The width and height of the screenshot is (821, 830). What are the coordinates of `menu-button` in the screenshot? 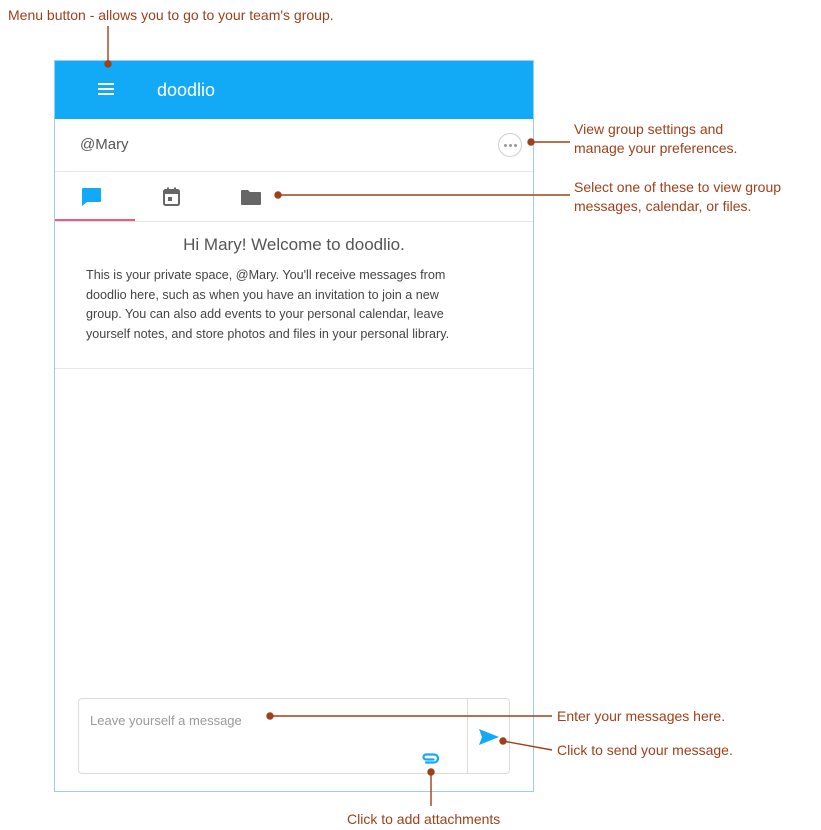 It's located at (107, 90).